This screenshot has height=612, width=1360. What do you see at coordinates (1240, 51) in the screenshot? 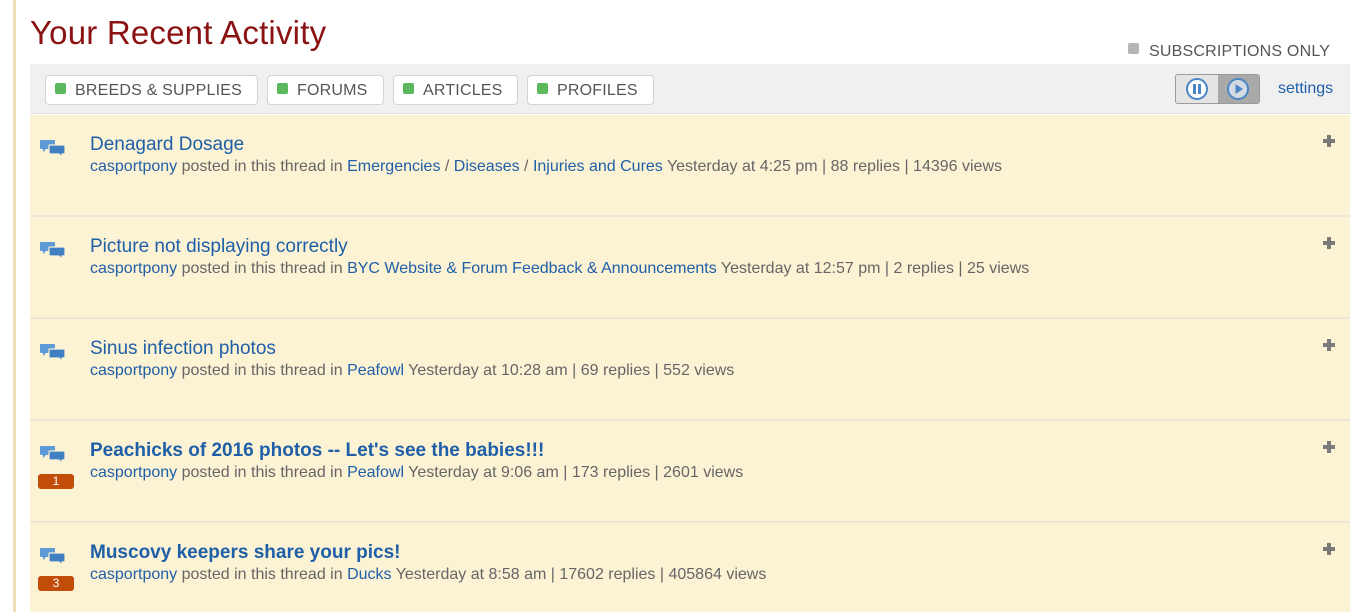
I see `subscriptions-only-label: SUBSCRIPTIONS ONLY` at bounding box center [1240, 51].